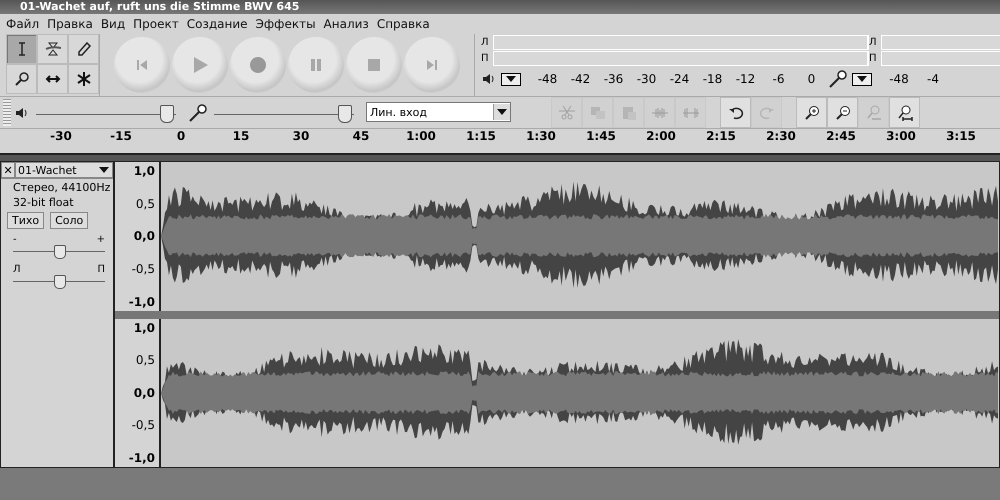 Image resolution: width=1000 pixels, height=500 pixels. I want to click on menu-item: Проект, so click(158, 24).